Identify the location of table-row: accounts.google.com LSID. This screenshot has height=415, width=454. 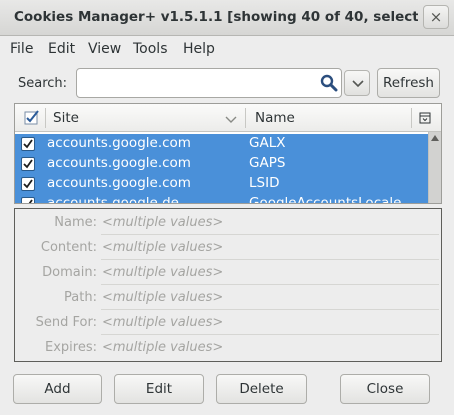
(221, 184).